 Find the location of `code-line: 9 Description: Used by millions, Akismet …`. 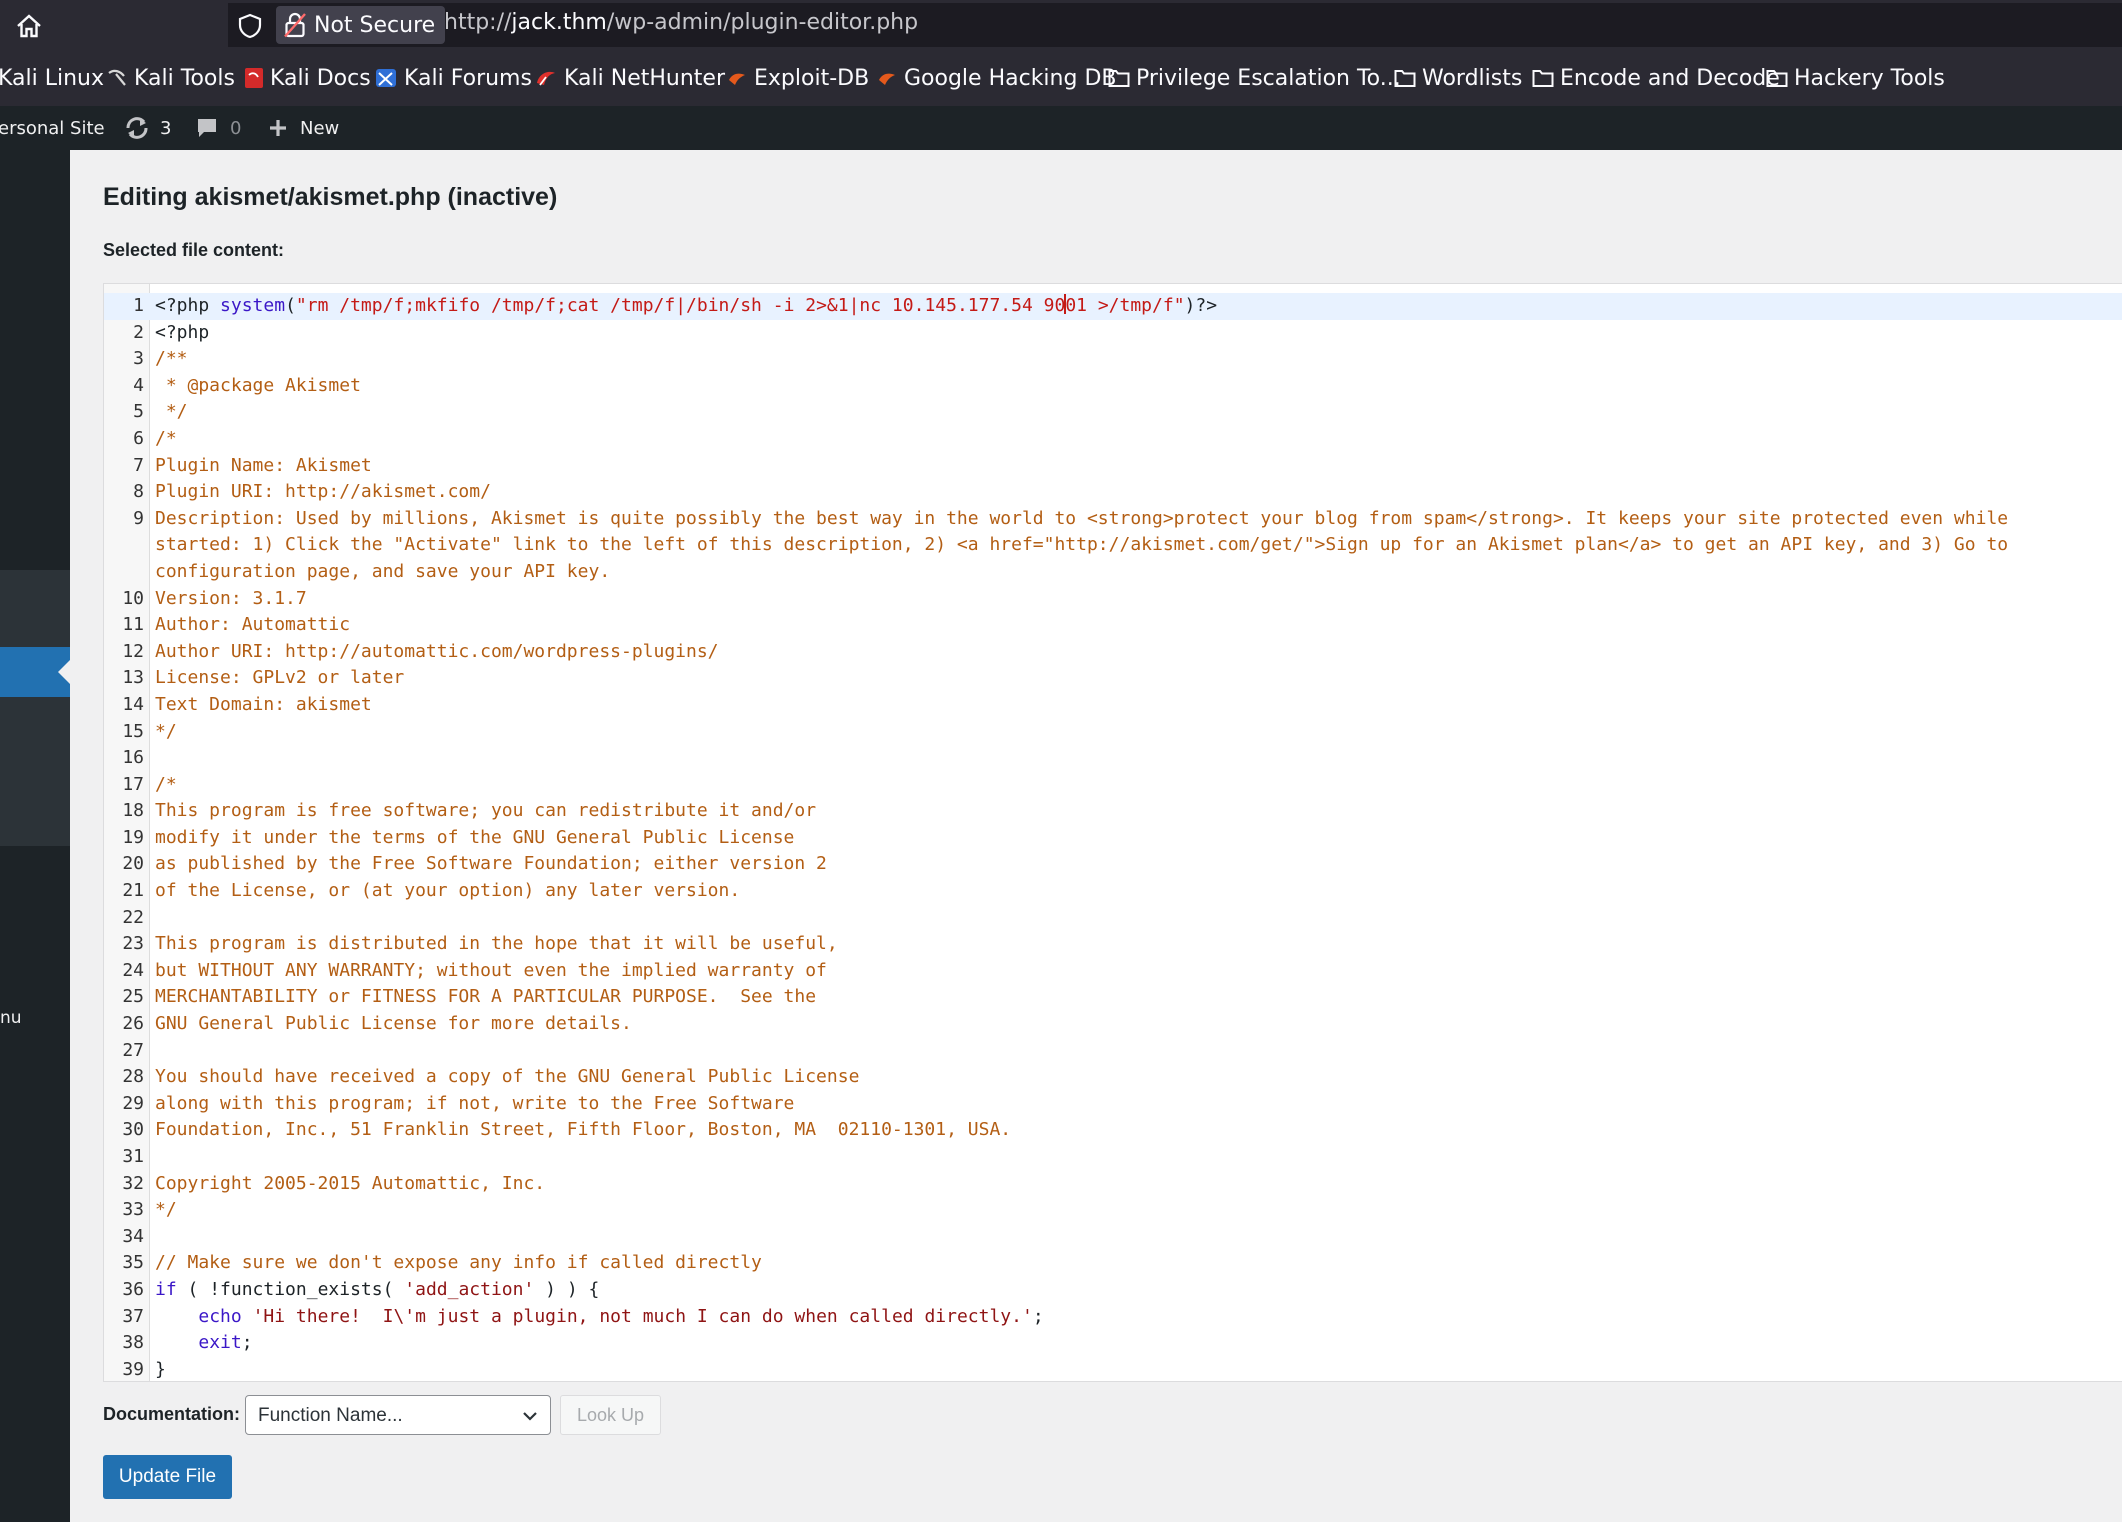

code-line: 9 Description: Used by millions, Akismet … is located at coordinates (1113, 519).